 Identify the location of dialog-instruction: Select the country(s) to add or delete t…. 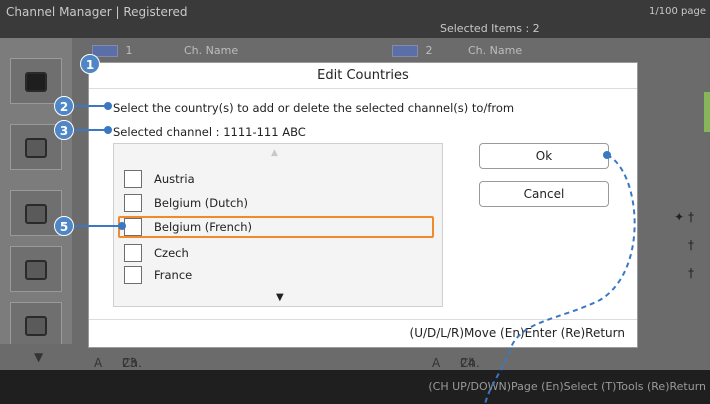
(314, 108).